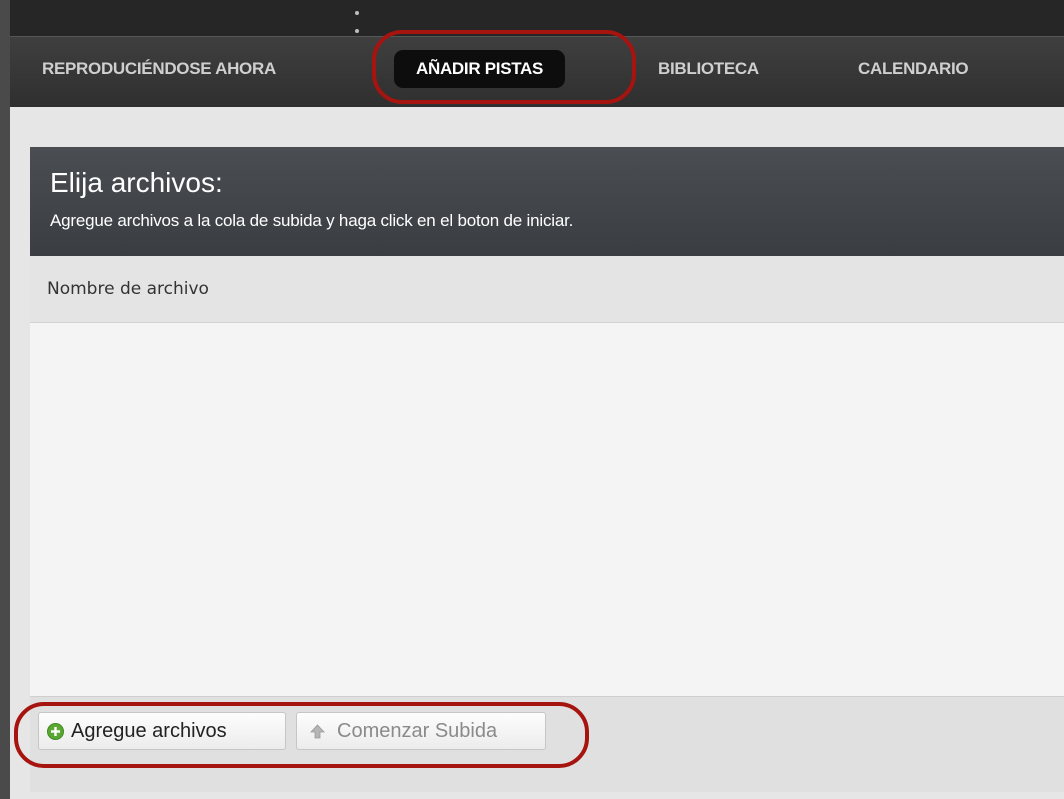  Describe the element at coordinates (395, 17) in the screenshot. I see `top-strip-dots` at that location.